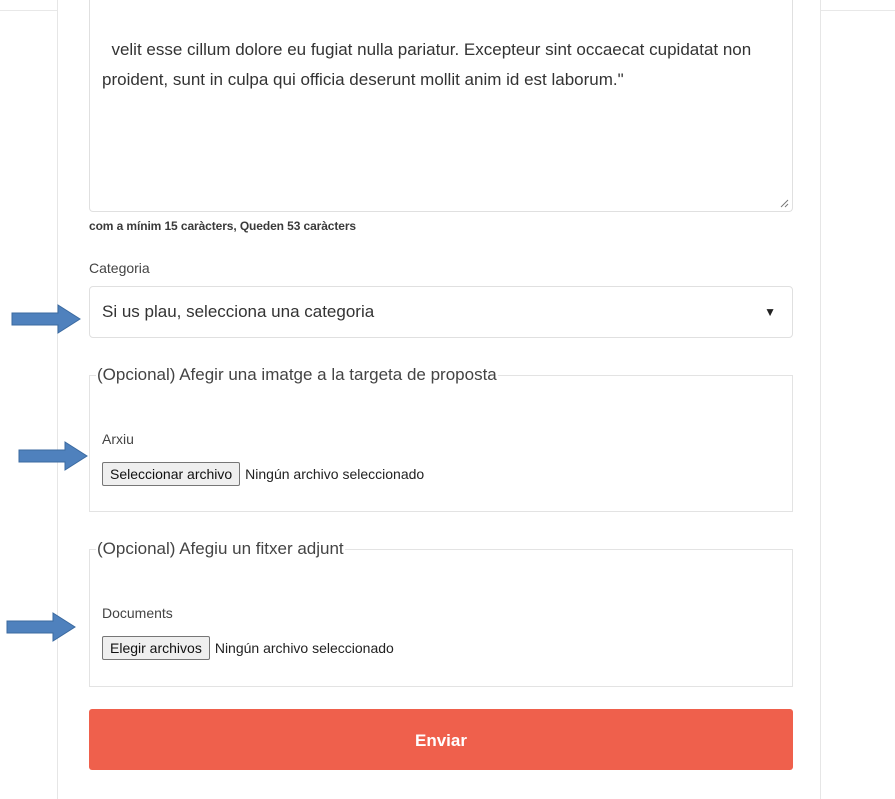 This screenshot has width=895, height=799. Describe the element at coordinates (784, 203) in the screenshot. I see `resize-grip-icon` at that location.